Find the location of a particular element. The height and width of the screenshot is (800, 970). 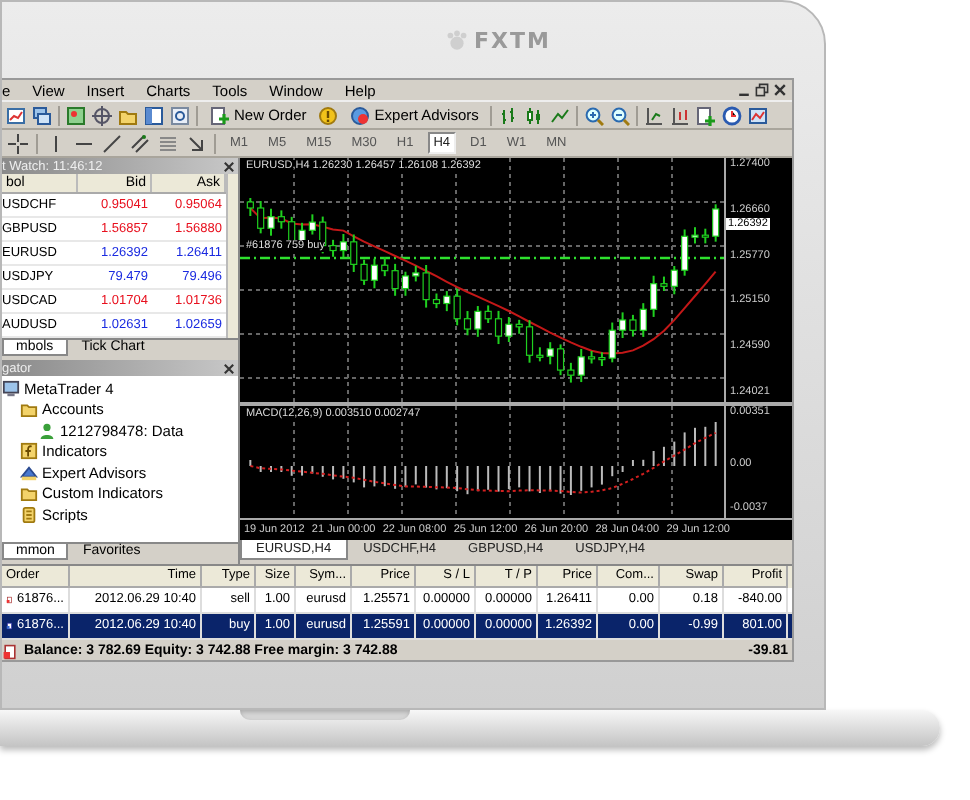

chart-icon is located at coordinates (16, 115).